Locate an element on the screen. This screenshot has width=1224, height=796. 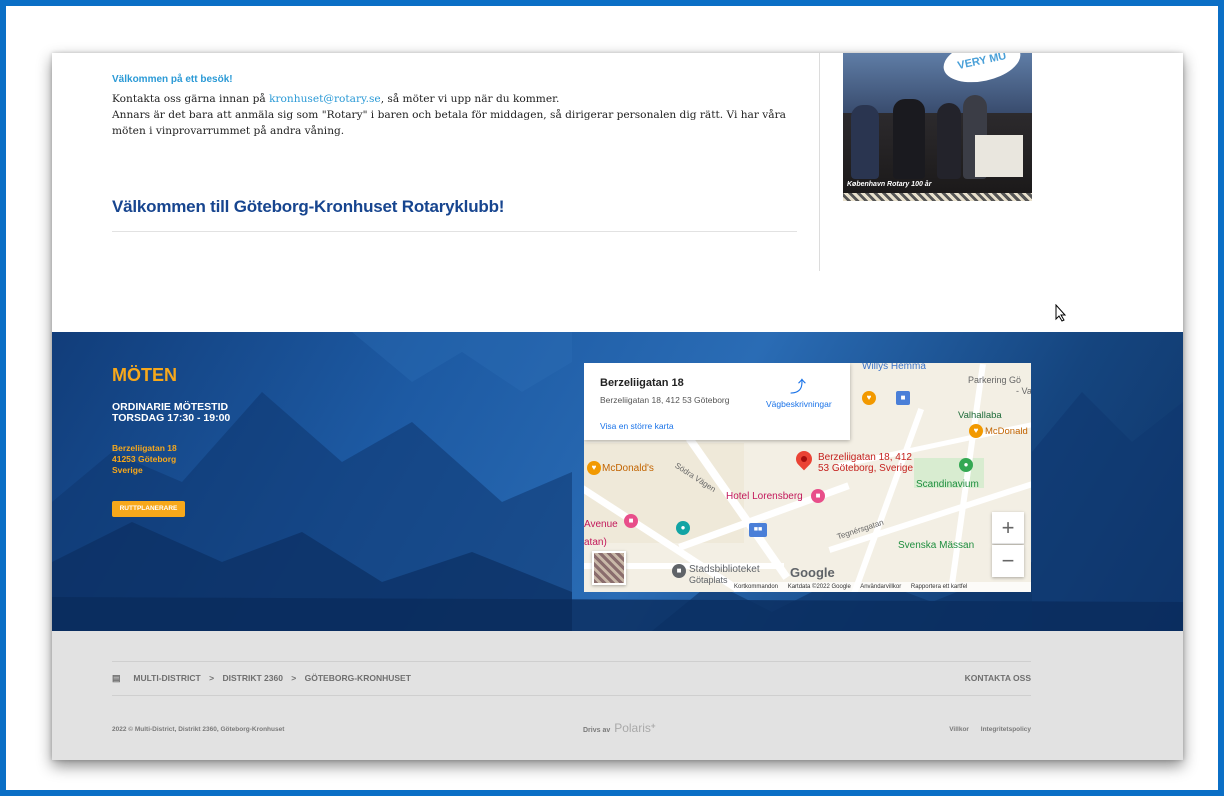
meetings-title: MÖTEN is located at coordinates (144, 375).